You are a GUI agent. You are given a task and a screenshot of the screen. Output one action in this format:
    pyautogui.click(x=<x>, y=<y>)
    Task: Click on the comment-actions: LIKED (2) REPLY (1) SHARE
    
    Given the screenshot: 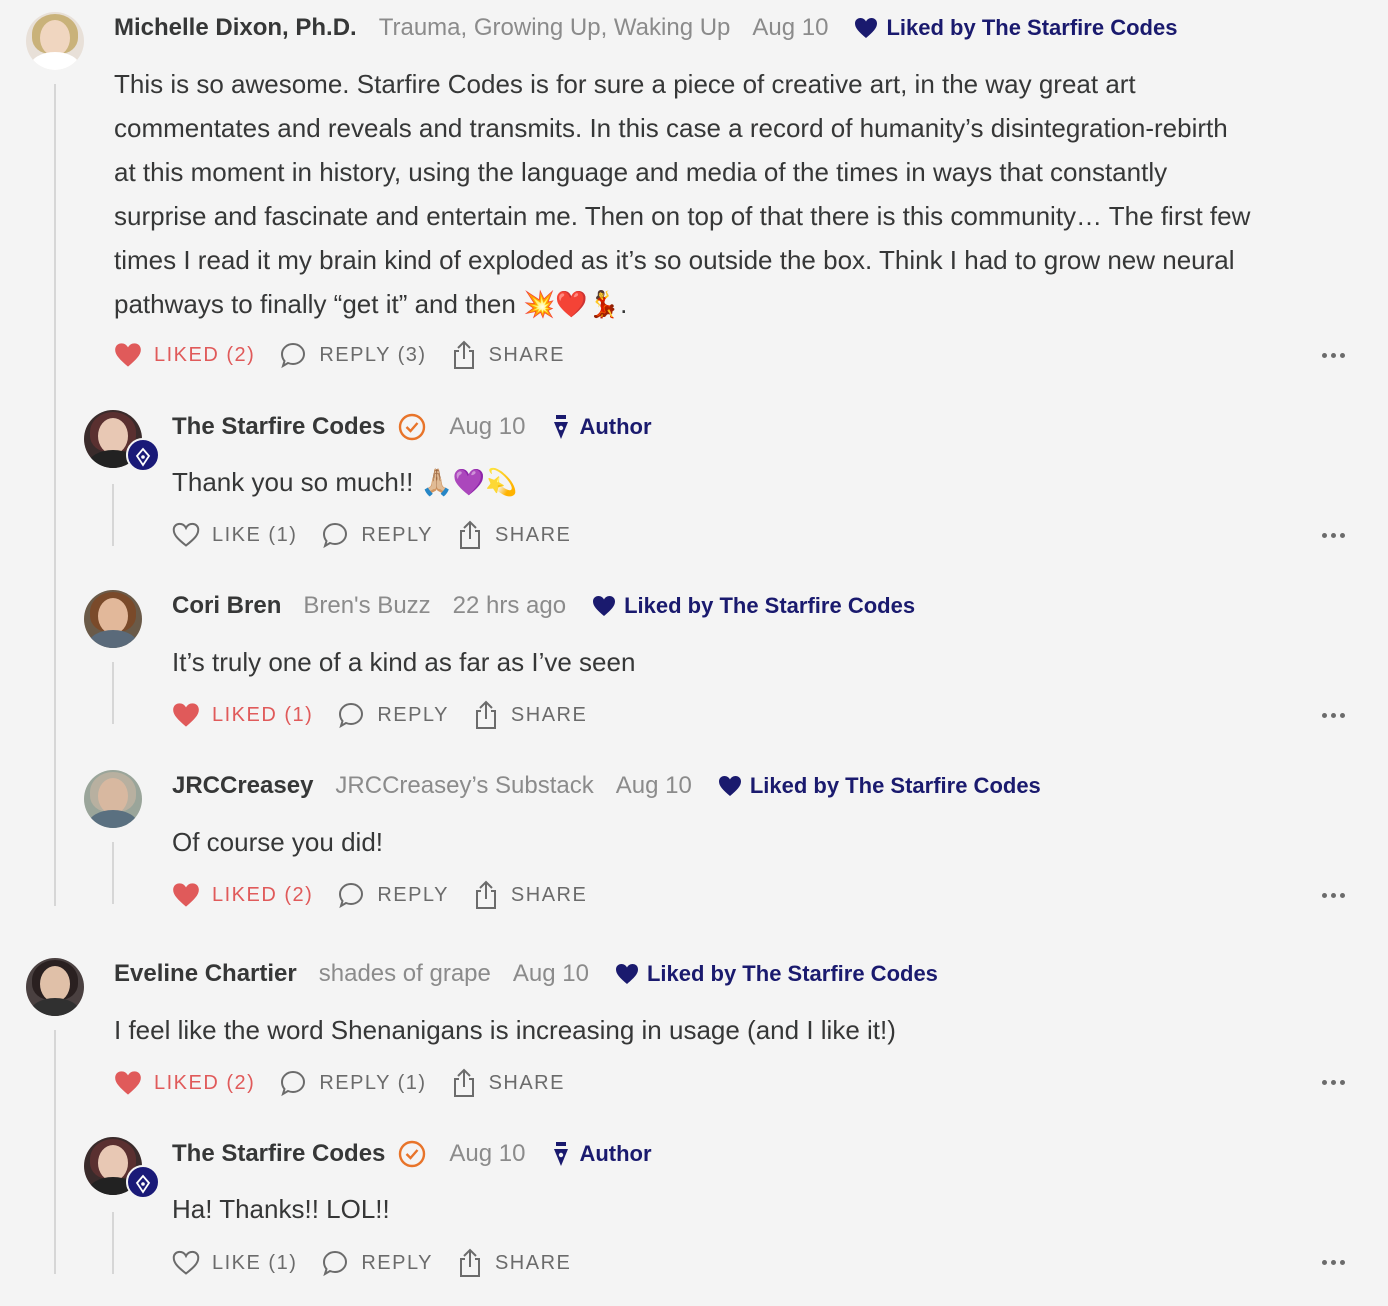 What is the action you would take?
    pyautogui.click(x=351, y=1083)
    